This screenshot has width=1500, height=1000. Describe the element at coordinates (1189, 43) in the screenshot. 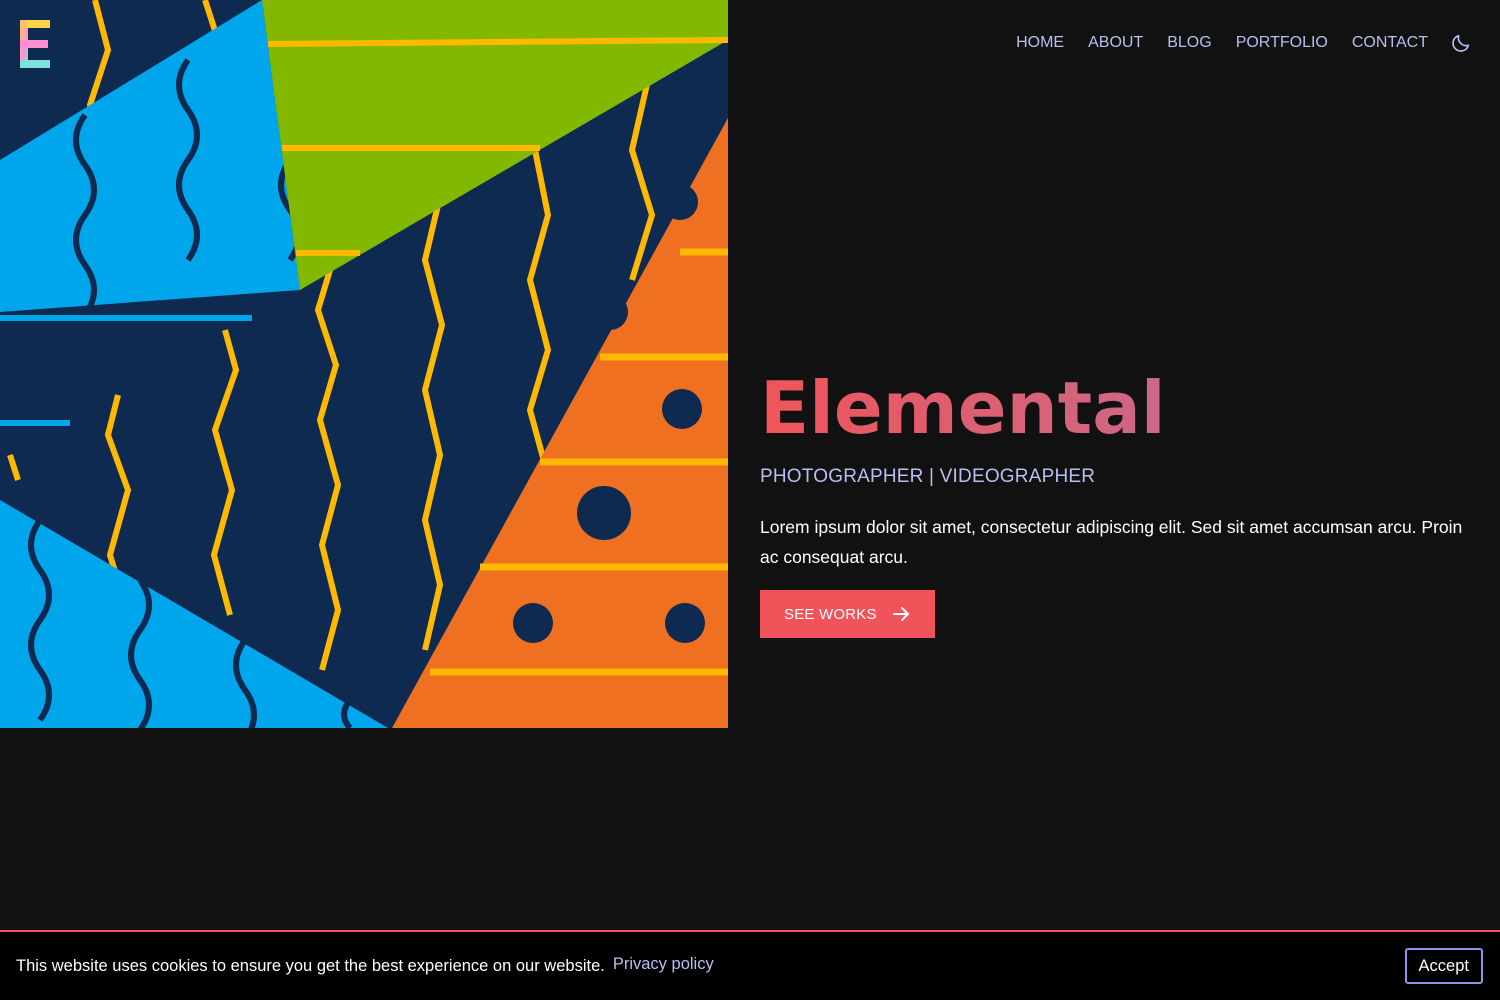

I see `nav-item-blog: BLOG` at that location.